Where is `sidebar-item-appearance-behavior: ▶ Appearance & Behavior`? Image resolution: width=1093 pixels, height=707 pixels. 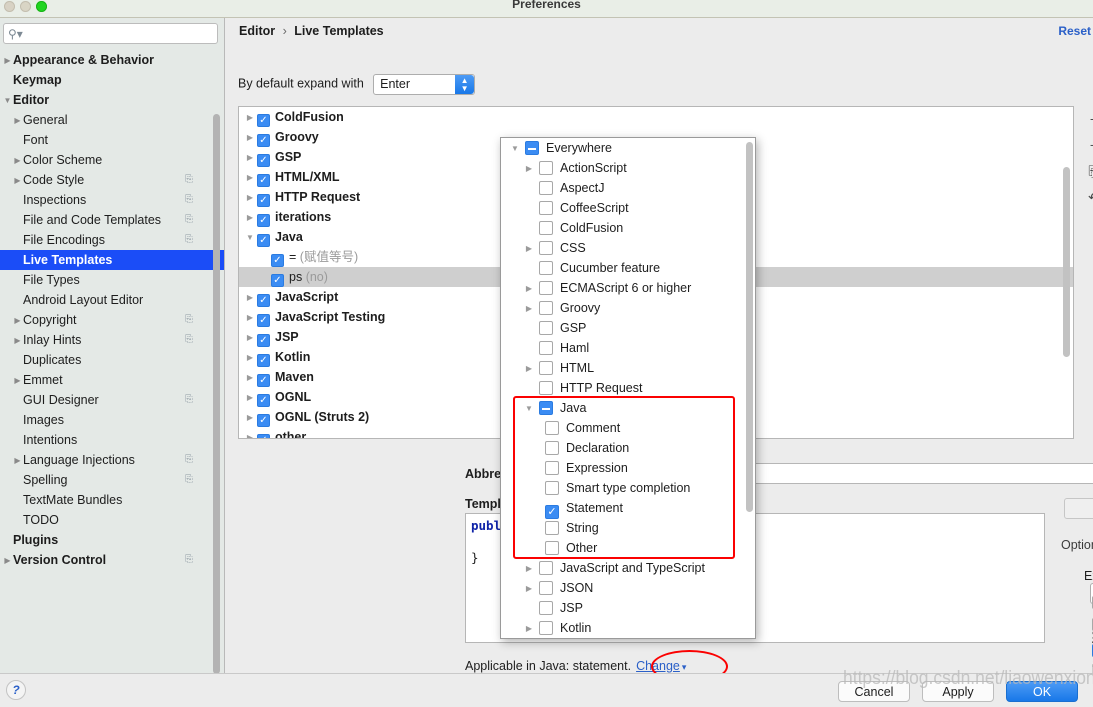
sidebar-item-appearance-behavior: ▶ Appearance & Behavior is located at coordinates (112, 60).